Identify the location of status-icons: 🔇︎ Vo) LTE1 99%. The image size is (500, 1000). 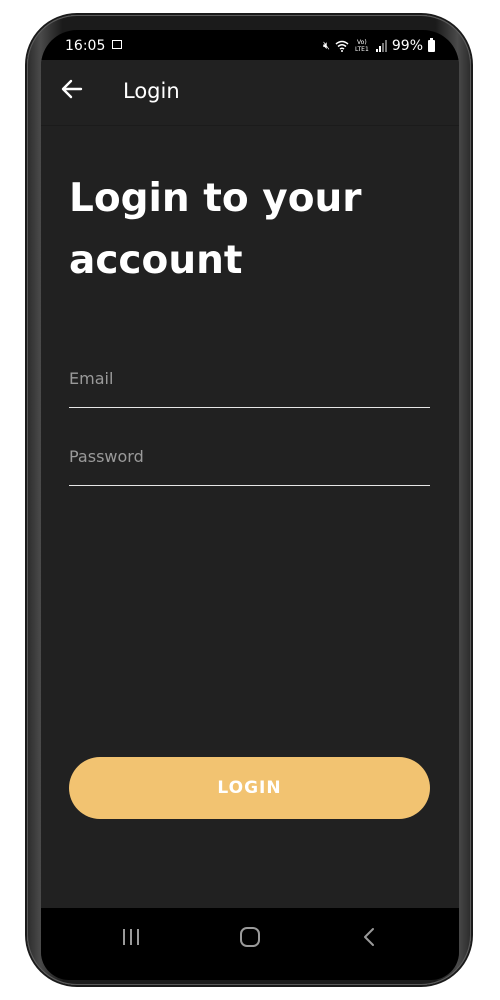
(379, 46).